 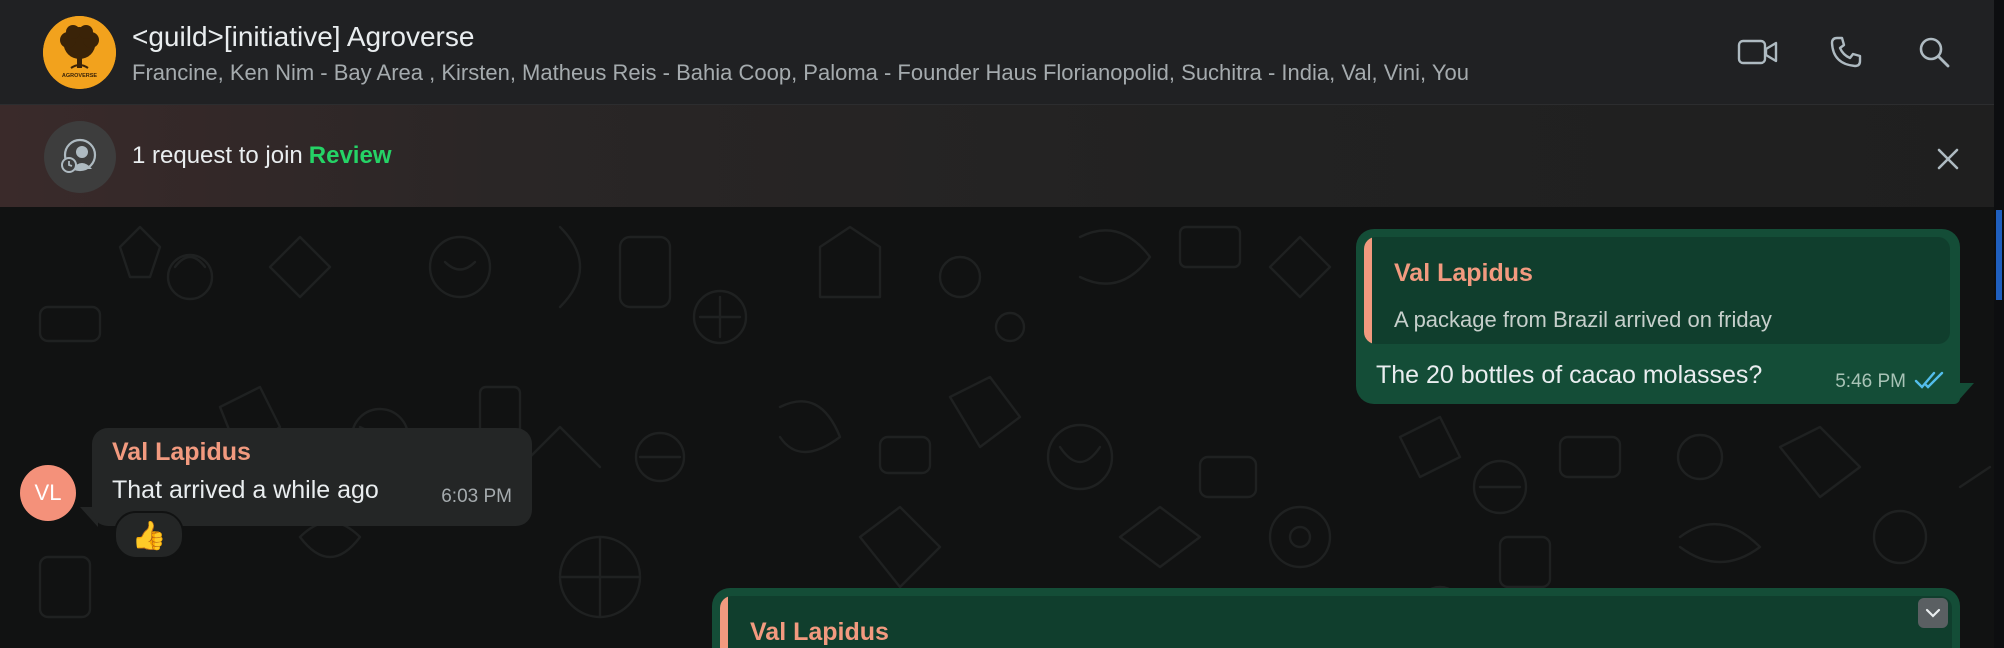 I want to click on window-edge, so click(x=1999, y=324).